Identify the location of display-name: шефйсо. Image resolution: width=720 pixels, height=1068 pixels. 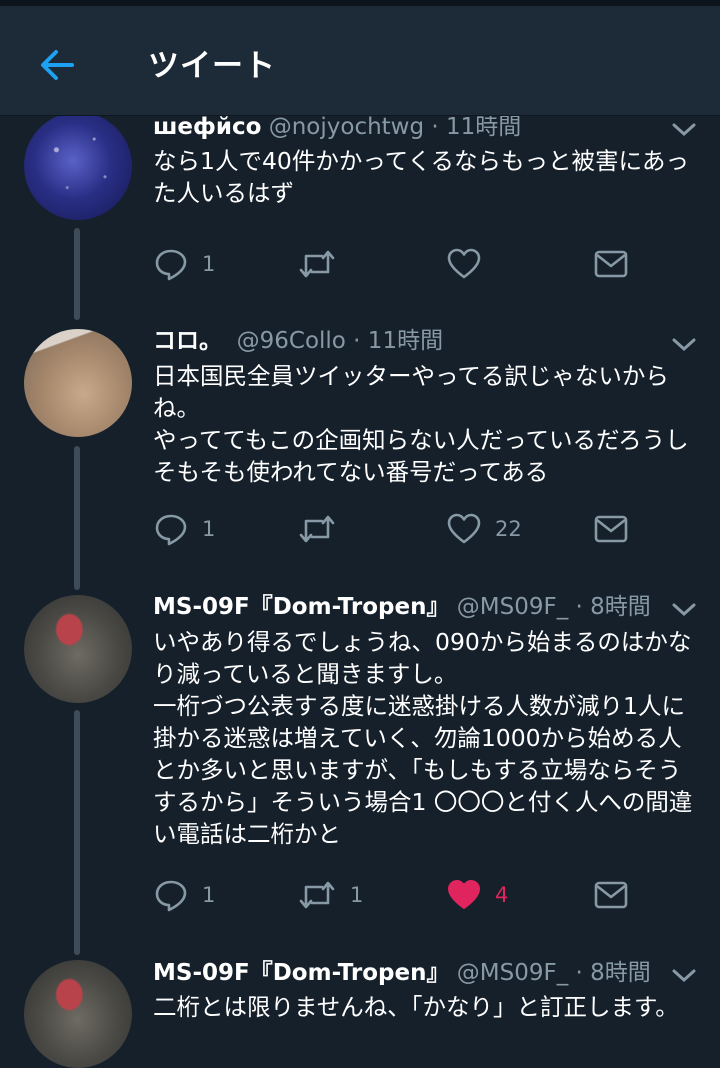
(207, 127).